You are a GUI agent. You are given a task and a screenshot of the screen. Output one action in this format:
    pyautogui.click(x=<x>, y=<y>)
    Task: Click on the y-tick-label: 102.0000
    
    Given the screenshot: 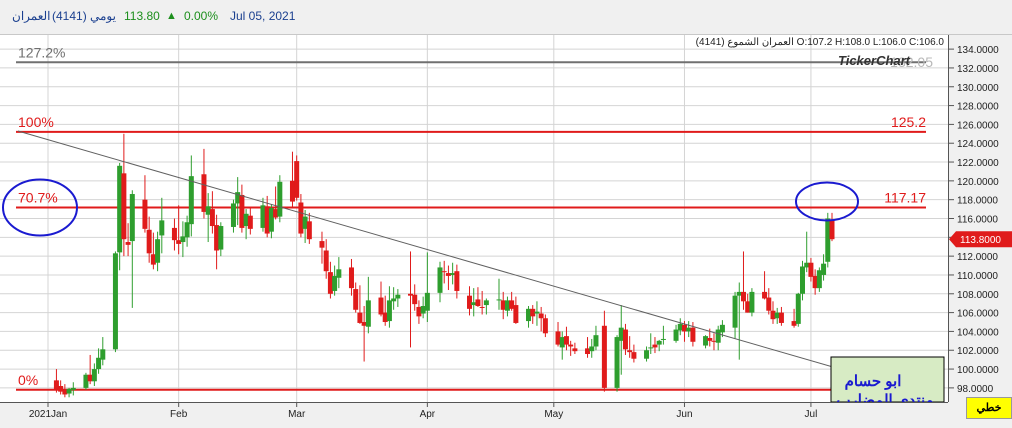 What is the action you would take?
    pyautogui.click(x=978, y=351)
    